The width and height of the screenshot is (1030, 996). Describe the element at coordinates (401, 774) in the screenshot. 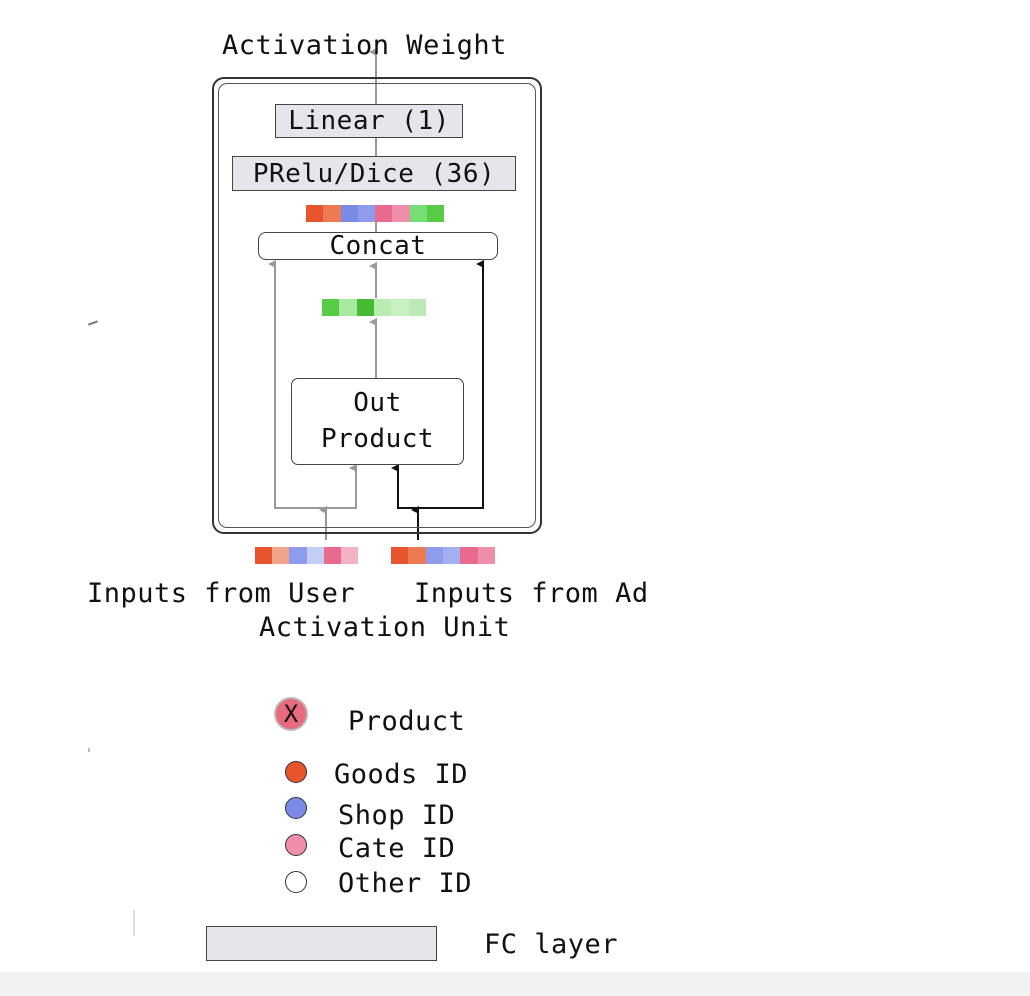

I see `legend-goods-label: Goods ID` at that location.